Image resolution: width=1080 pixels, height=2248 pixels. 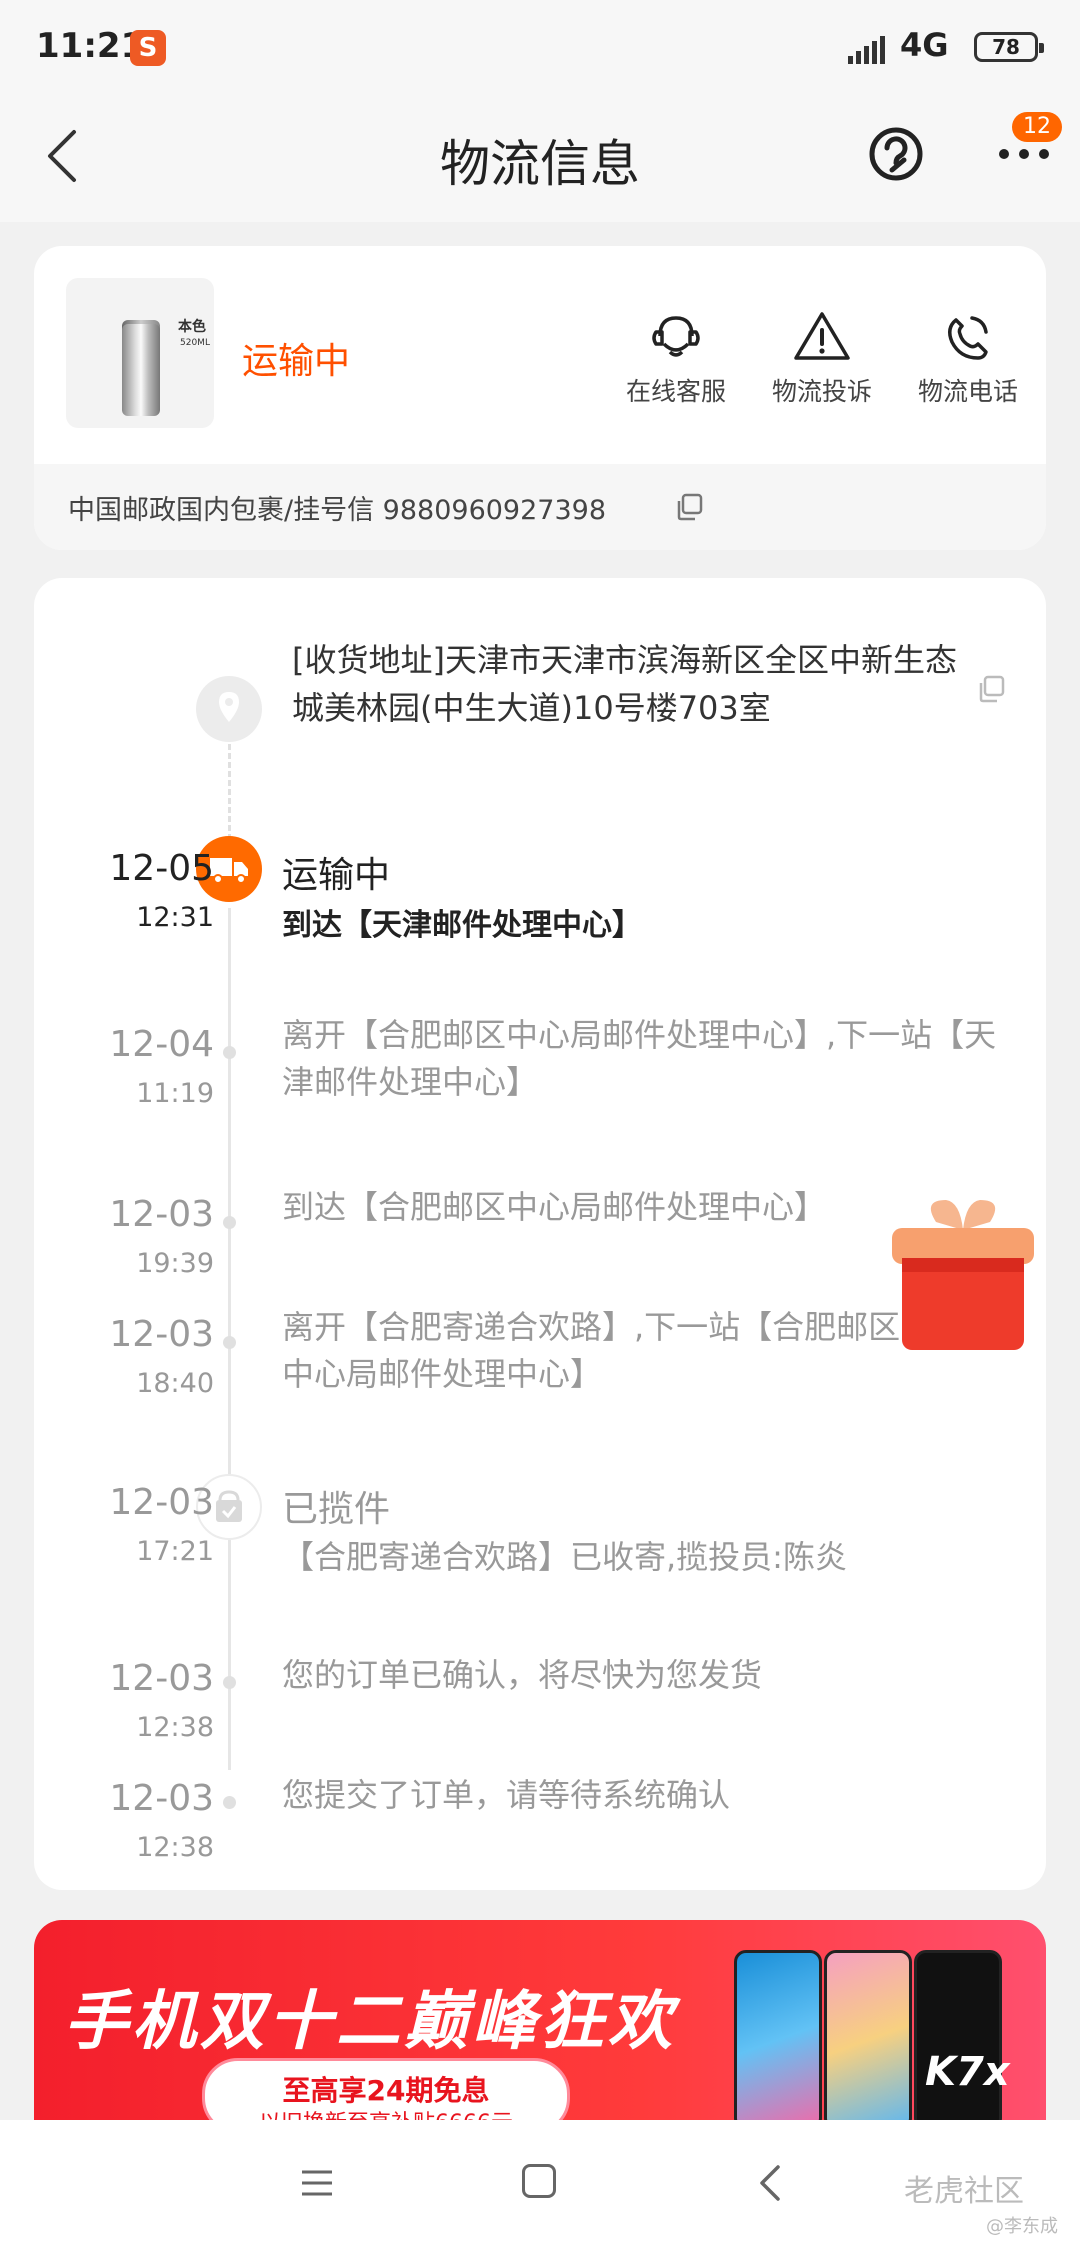 I want to click on watermark-text: 老虎社区, so click(x=964, y=2191).